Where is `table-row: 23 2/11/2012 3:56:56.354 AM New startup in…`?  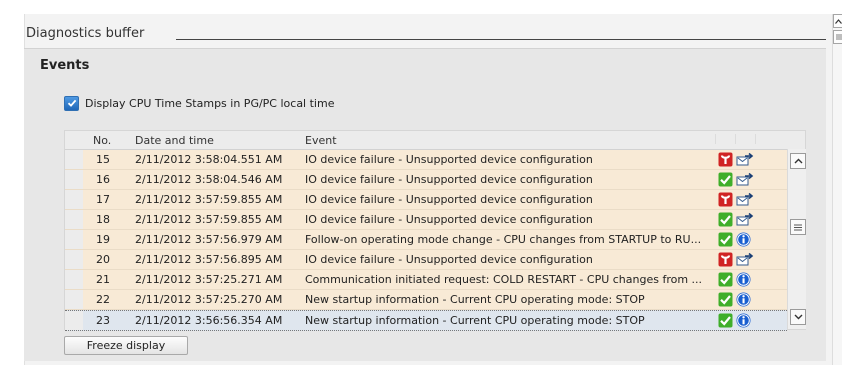
table-row: 23 2/11/2012 3:56:56.354 AM New startup in… is located at coordinates (426, 320).